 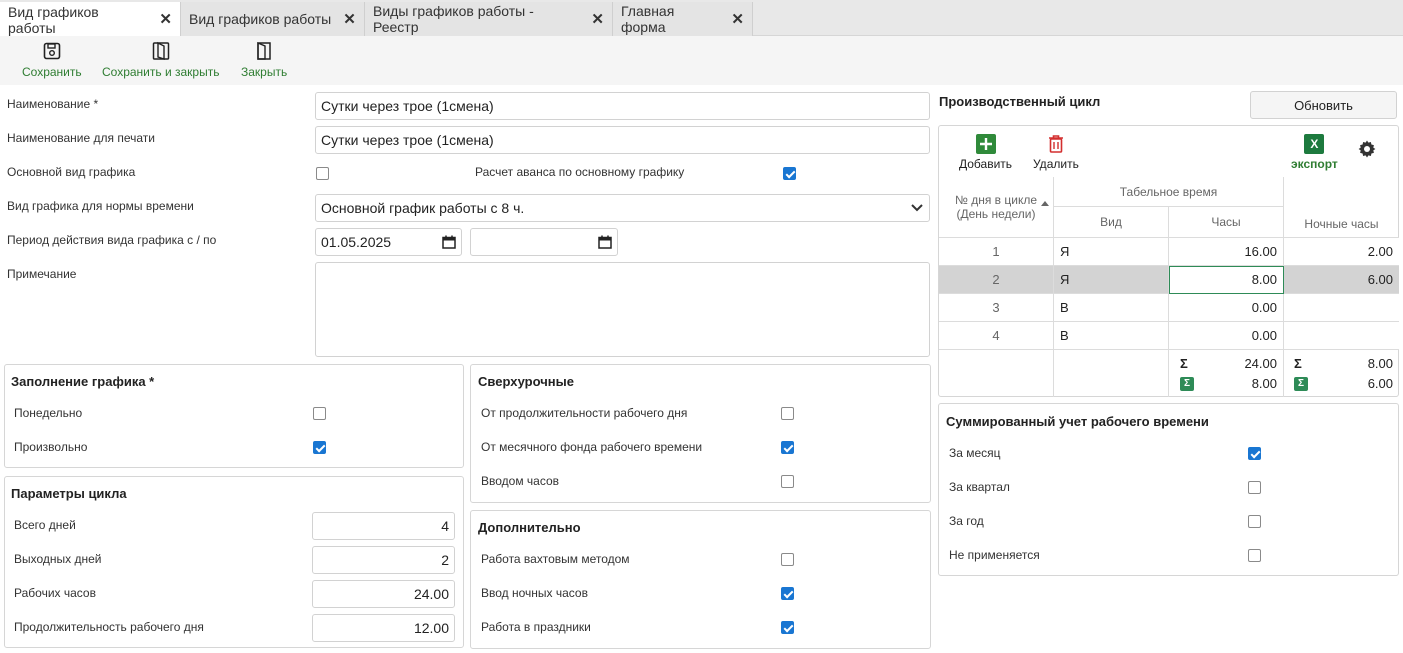 I want to click on overtime-manual-checkbox, so click(x=787, y=481).